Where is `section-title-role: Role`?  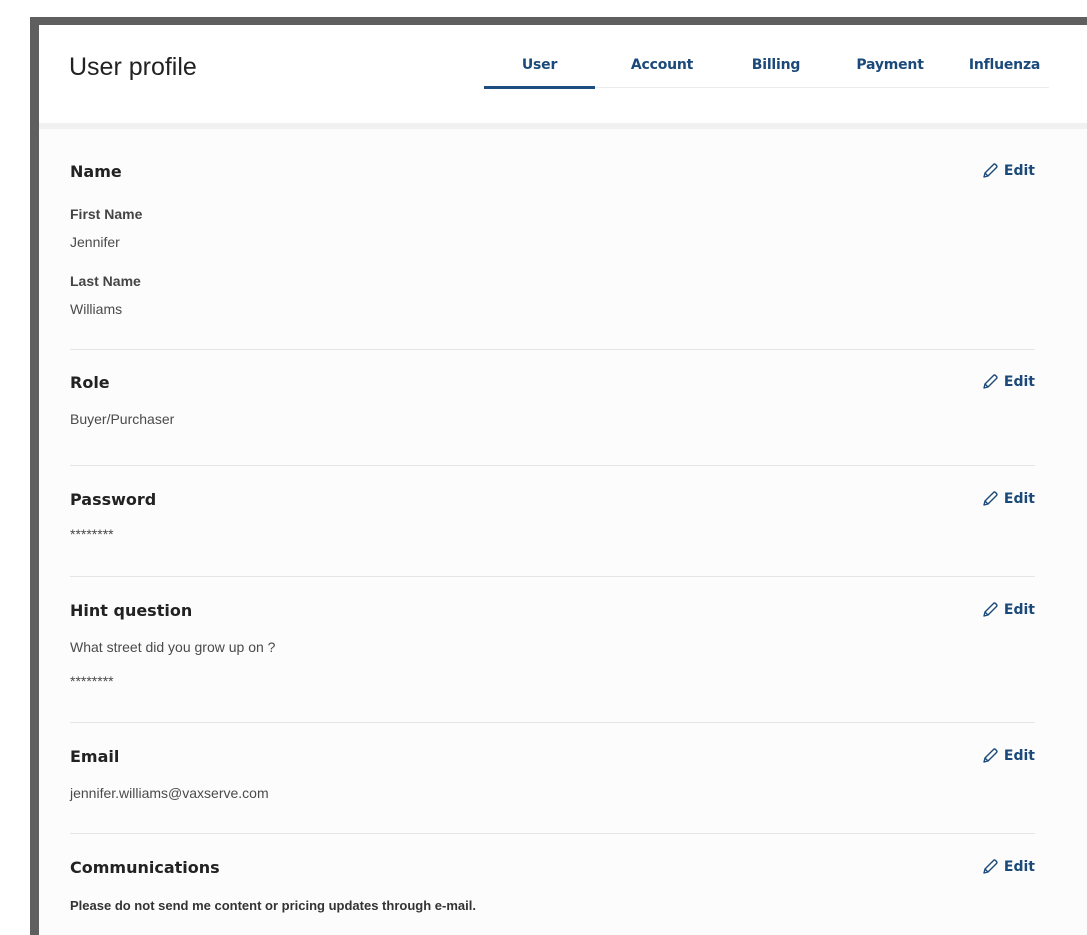
section-title-role: Role is located at coordinates (90, 382).